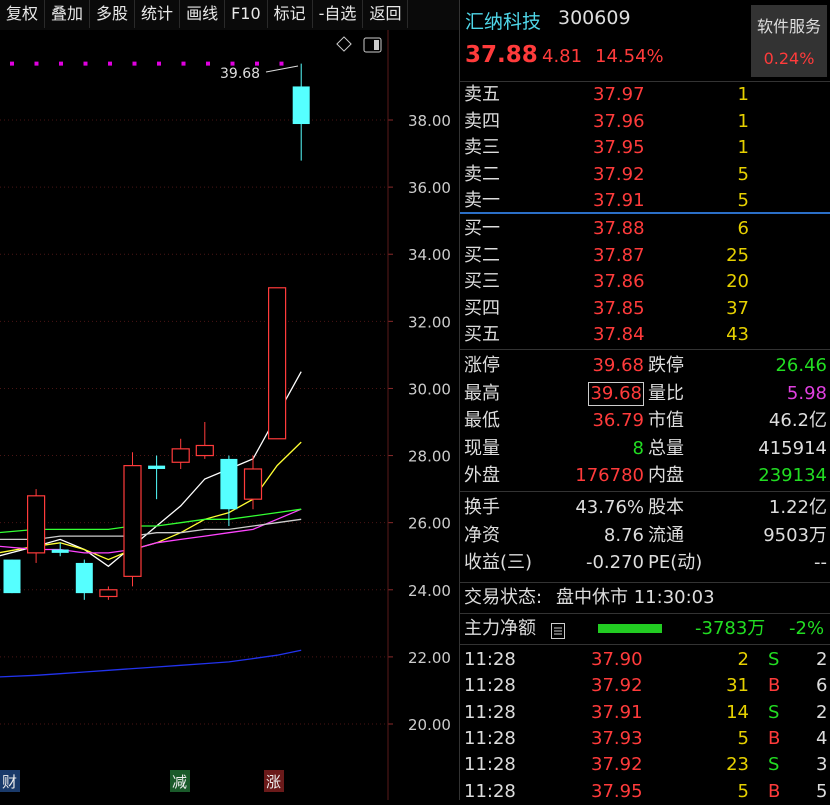 This screenshot has width=830, height=805. What do you see at coordinates (558, 630) in the screenshot?
I see `list-icon` at bounding box center [558, 630].